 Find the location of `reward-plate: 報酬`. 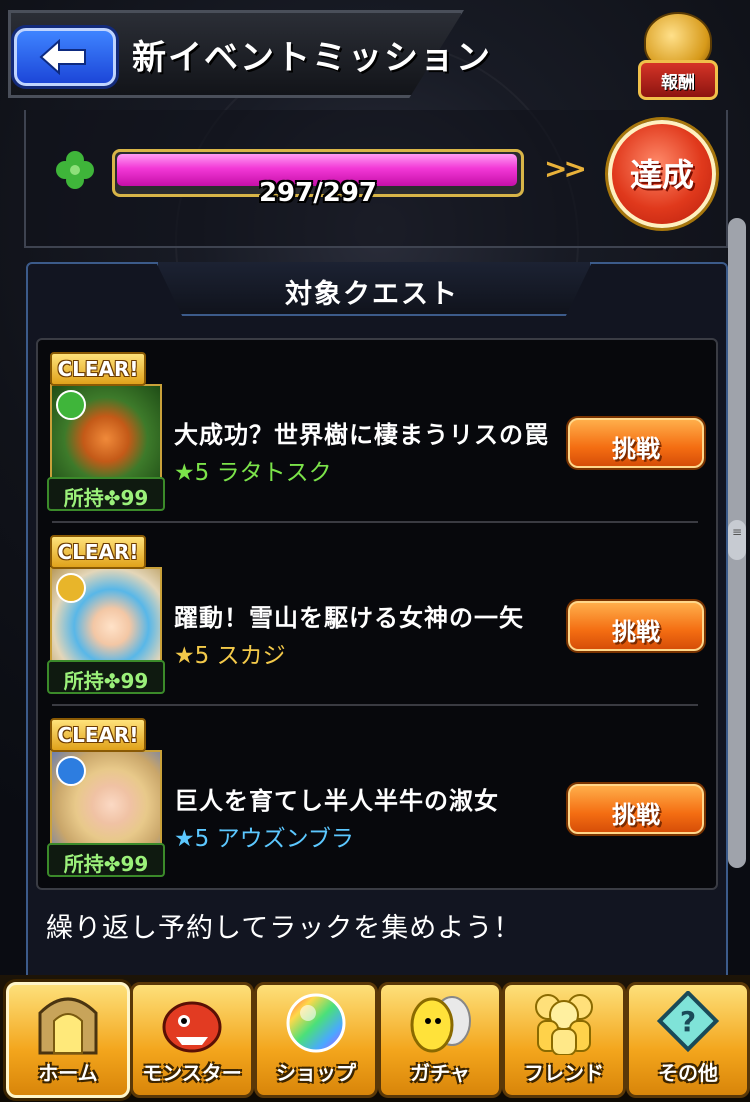

reward-plate: 報酬 is located at coordinates (678, 80).